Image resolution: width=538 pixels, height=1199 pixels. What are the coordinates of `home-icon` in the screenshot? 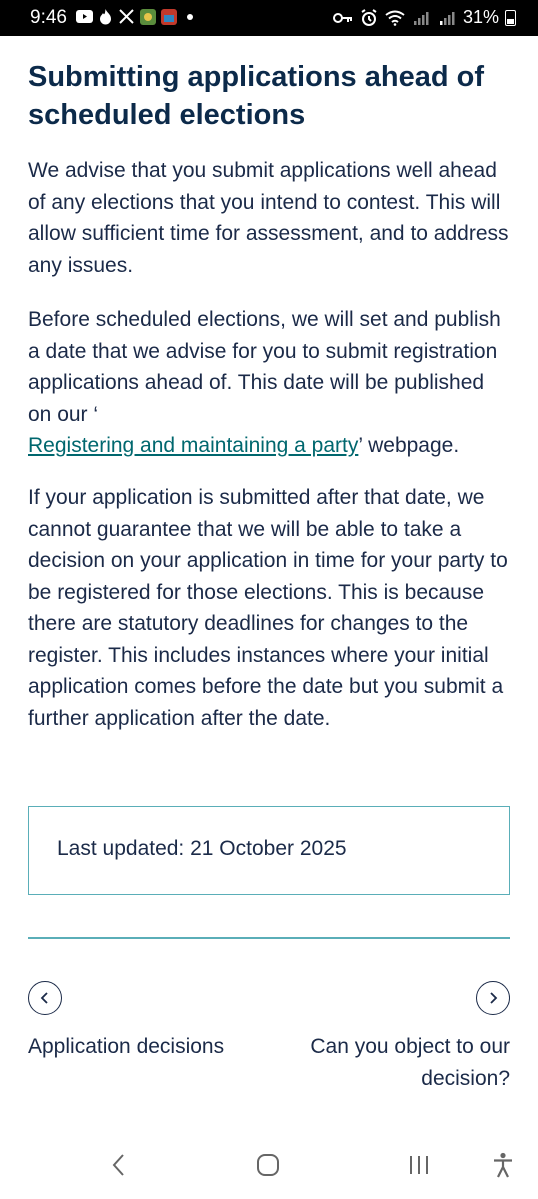 It's located at (268, 1165).